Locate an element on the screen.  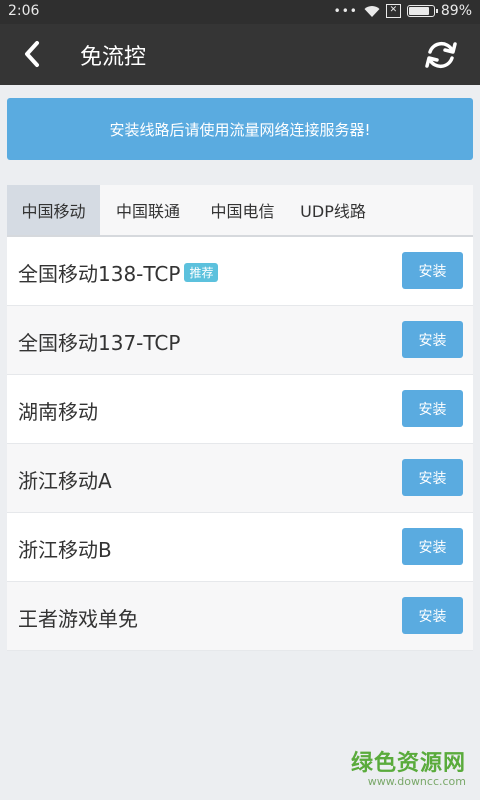
route-name: 全国移动137-TCP is located at coordinates (99, 343).